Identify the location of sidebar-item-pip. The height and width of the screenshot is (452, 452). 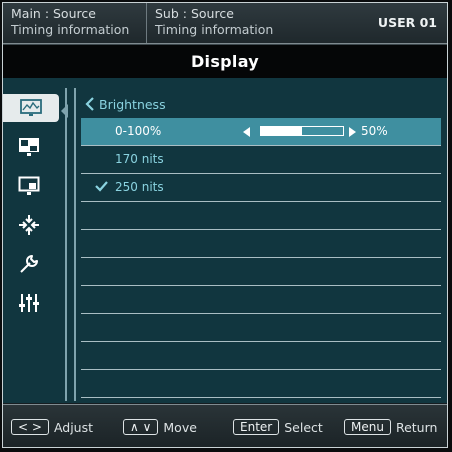
(29, 147).